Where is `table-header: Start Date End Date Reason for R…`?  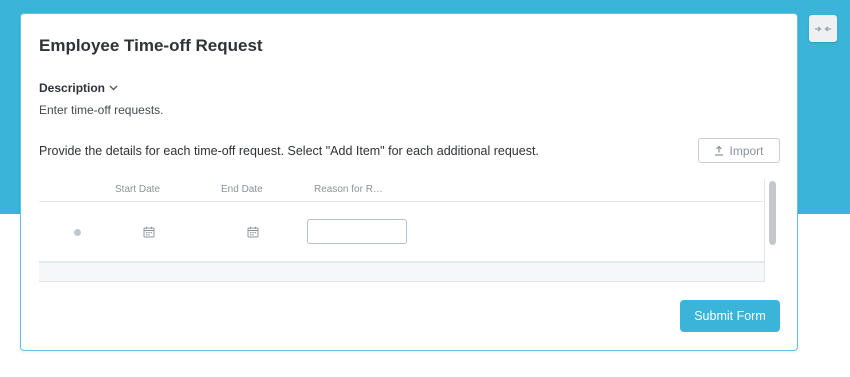 table-header: Start Date End Date Reason for R… is located at coordinates (401, 190).